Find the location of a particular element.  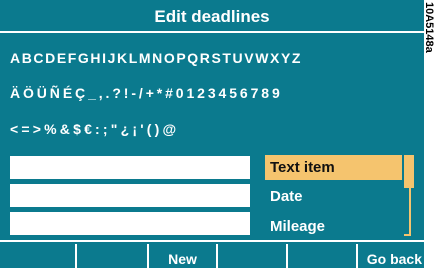

charset-row-symbols: <=>%&$€:;"¿¡'()@ is located at coordinates (94, 129).